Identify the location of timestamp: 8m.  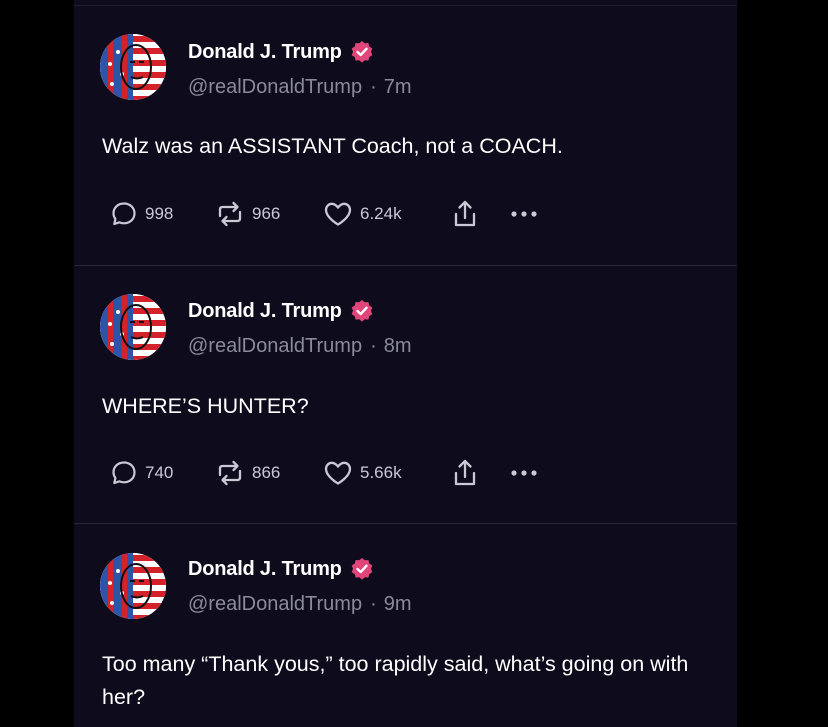
(398, 346).